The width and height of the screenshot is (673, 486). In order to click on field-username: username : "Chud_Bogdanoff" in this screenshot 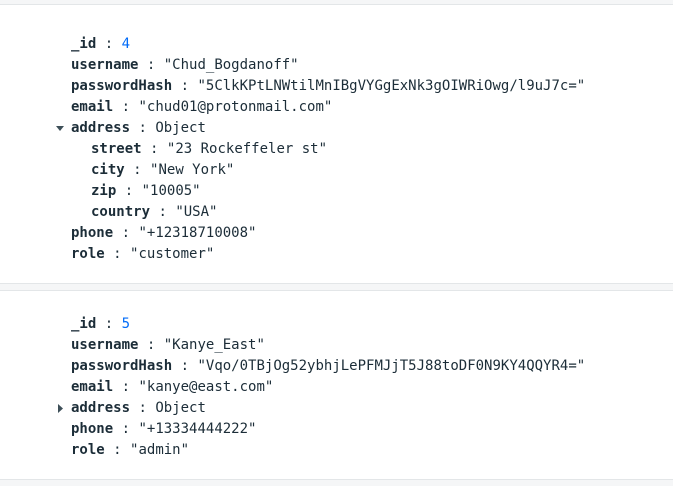, I will do `click(185, 65)`.